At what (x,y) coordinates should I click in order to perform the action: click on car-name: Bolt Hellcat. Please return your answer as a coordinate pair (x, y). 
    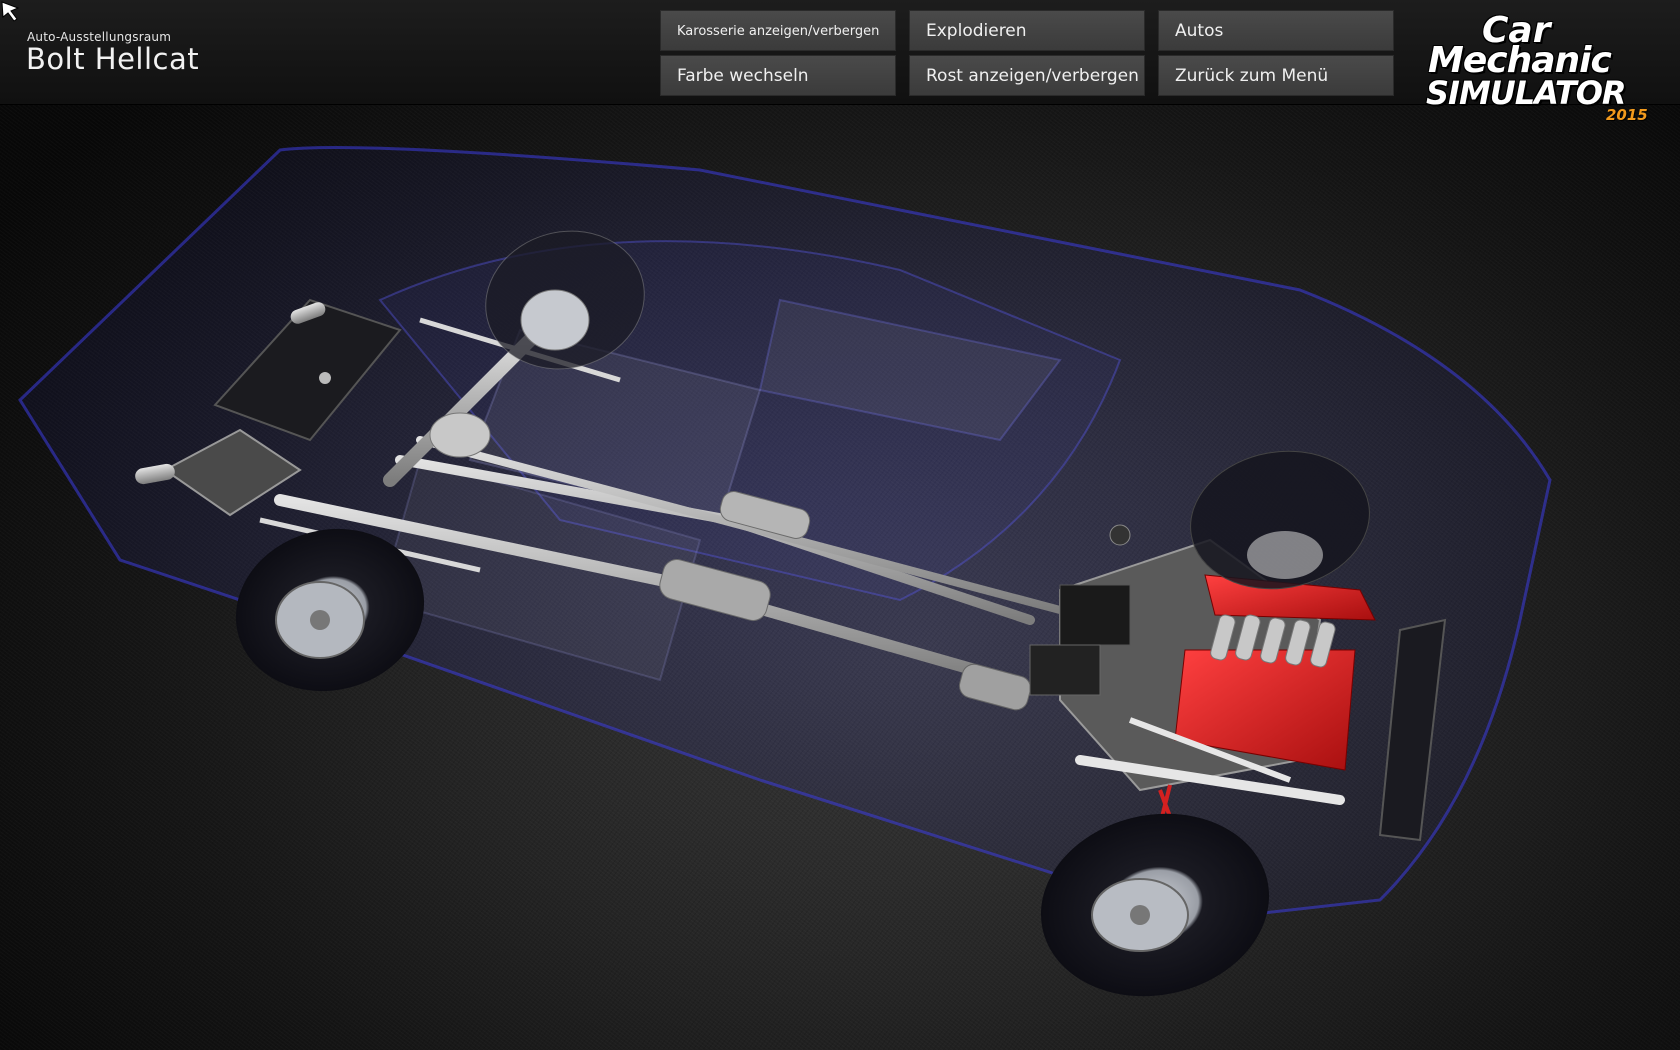
    Looking at the image, I should click on (113, 59).